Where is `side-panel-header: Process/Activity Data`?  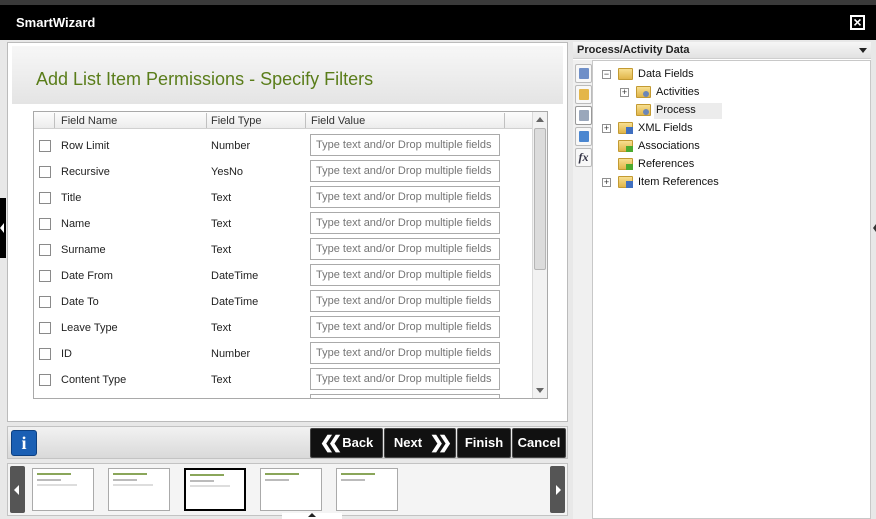
side-panel-header: Process/Activity Data is located at coordinates (722, 50).